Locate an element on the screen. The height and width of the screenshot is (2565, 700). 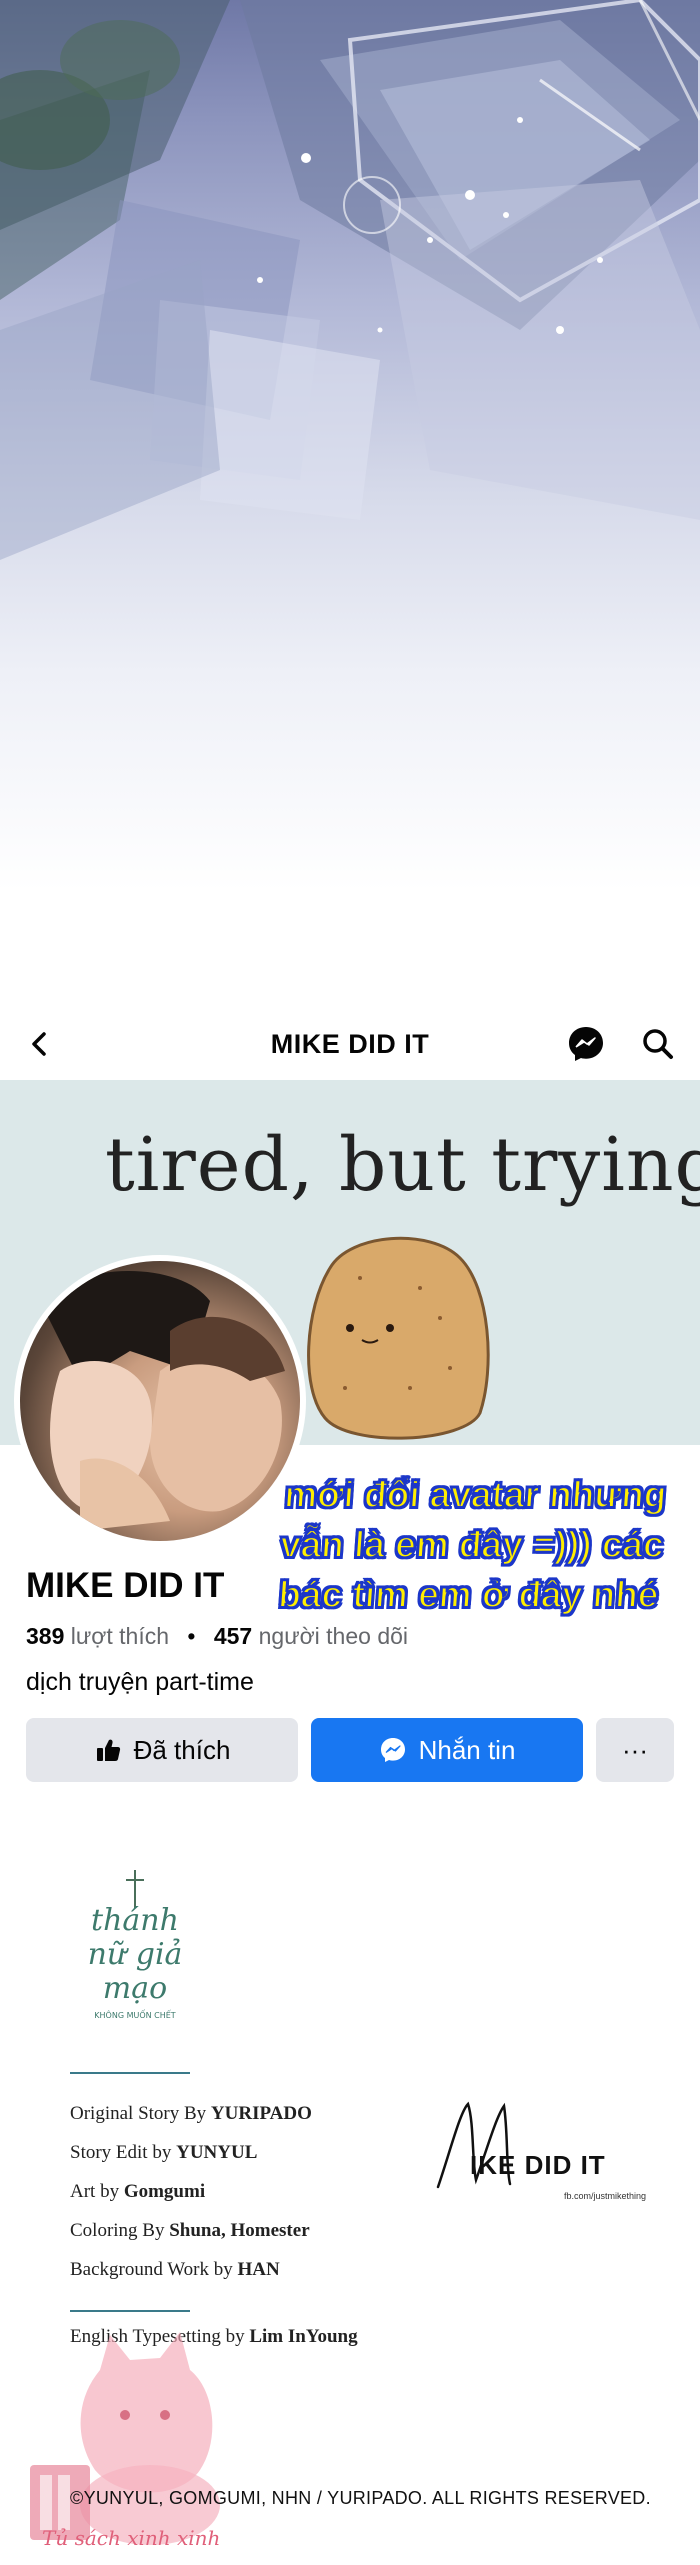
page-title: MIKE DID IT is located at coordinates (350, 1043).